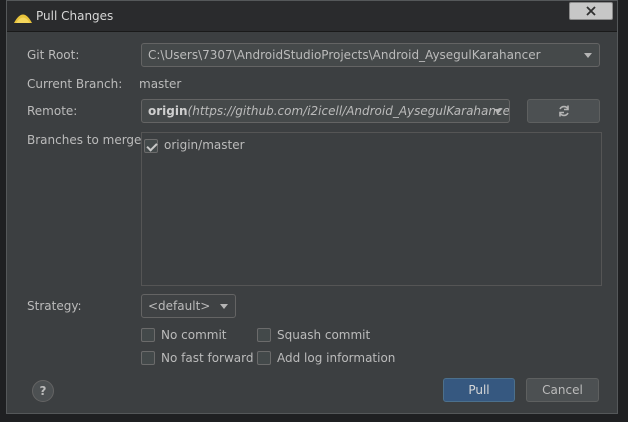 The image size is (628, 422). What do you see at coordinates (264, 335) in the screenshot?
I see `squash-commit-checkbox` at bounding box center [264, 335].